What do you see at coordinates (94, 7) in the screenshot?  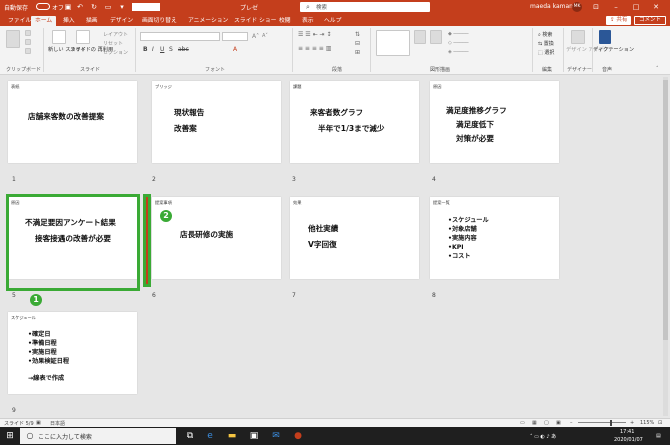 I see `redo-icon: ↻` at bounding box center [94, 7].